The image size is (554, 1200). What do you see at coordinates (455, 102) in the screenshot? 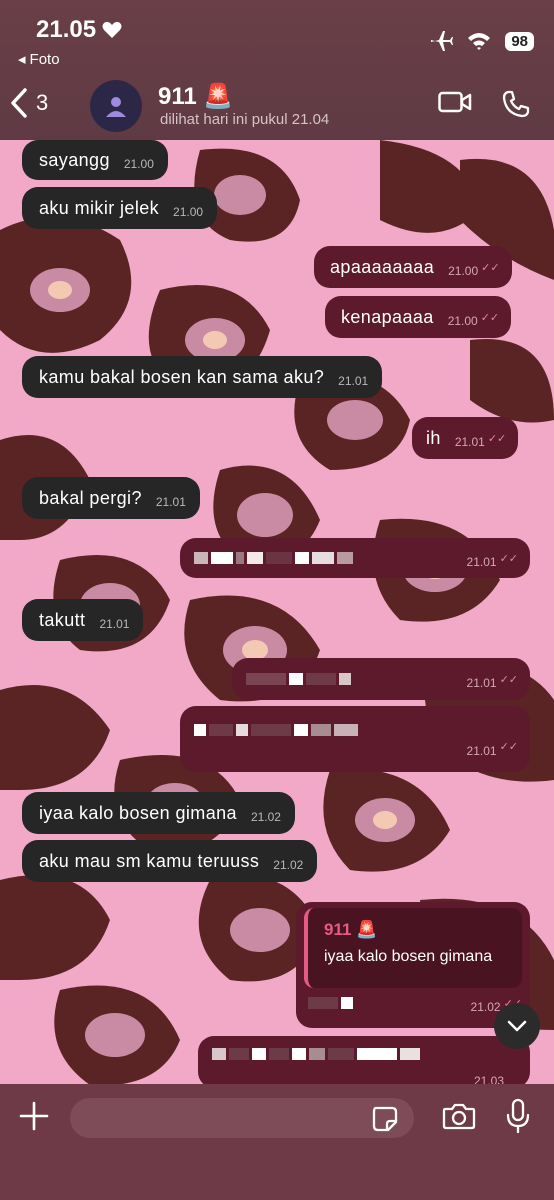
I see `video-call-icon` at bounding box center [455, 102].